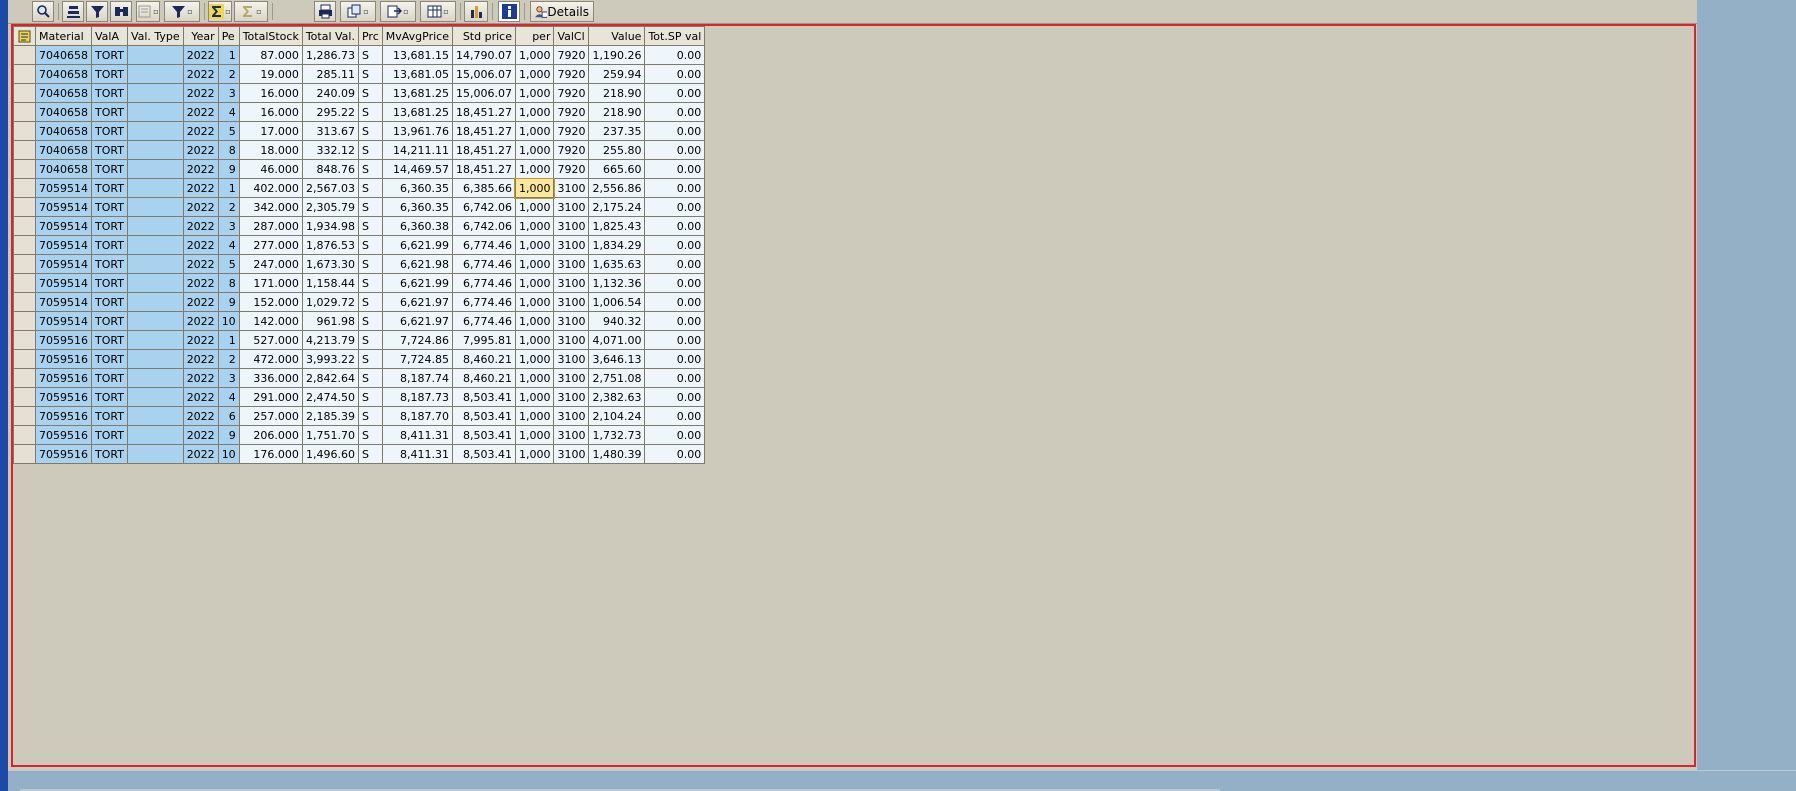 Image resolution: width=1796 pixels, height=791 pixels. What do you see at coordinates (270, 359) in the screenshot?
I see `table-cell: 472.000` at bounding box center [270, 359].